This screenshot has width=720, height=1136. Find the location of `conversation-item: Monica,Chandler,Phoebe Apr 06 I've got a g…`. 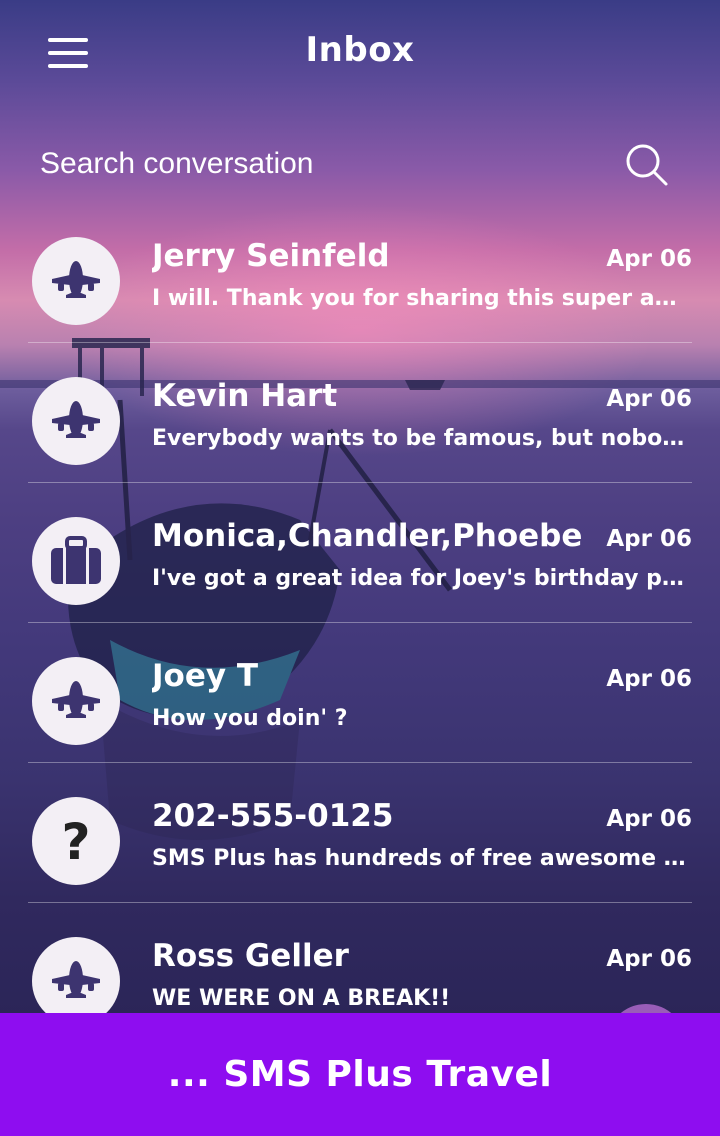

conversation-item: Monica,Chandler,Phoebe Apr 06 I've got a g… is located at coordinates (360, 582).